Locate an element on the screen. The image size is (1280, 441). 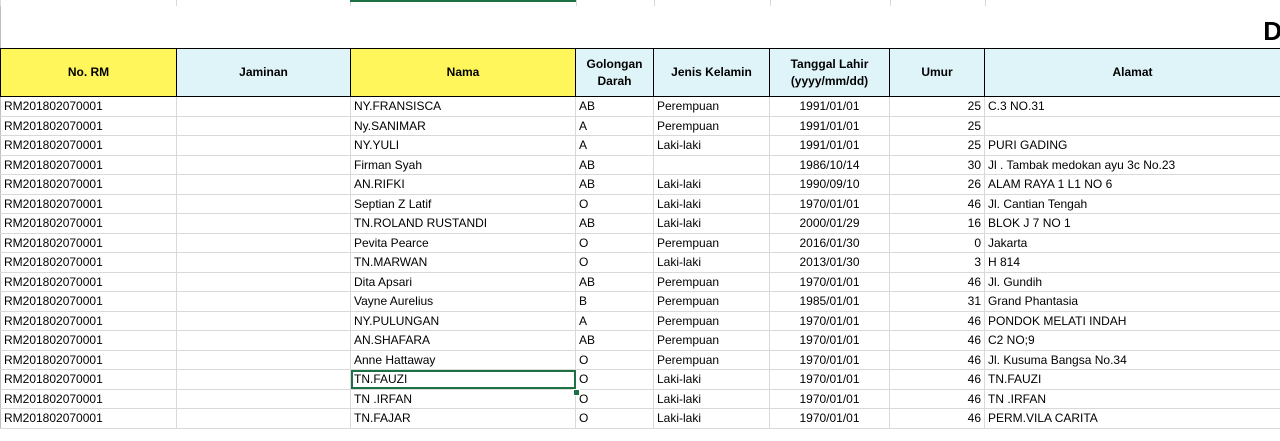
cell-tanggal-lahir: 1985/01/01 is located at coordinates (829, 301).